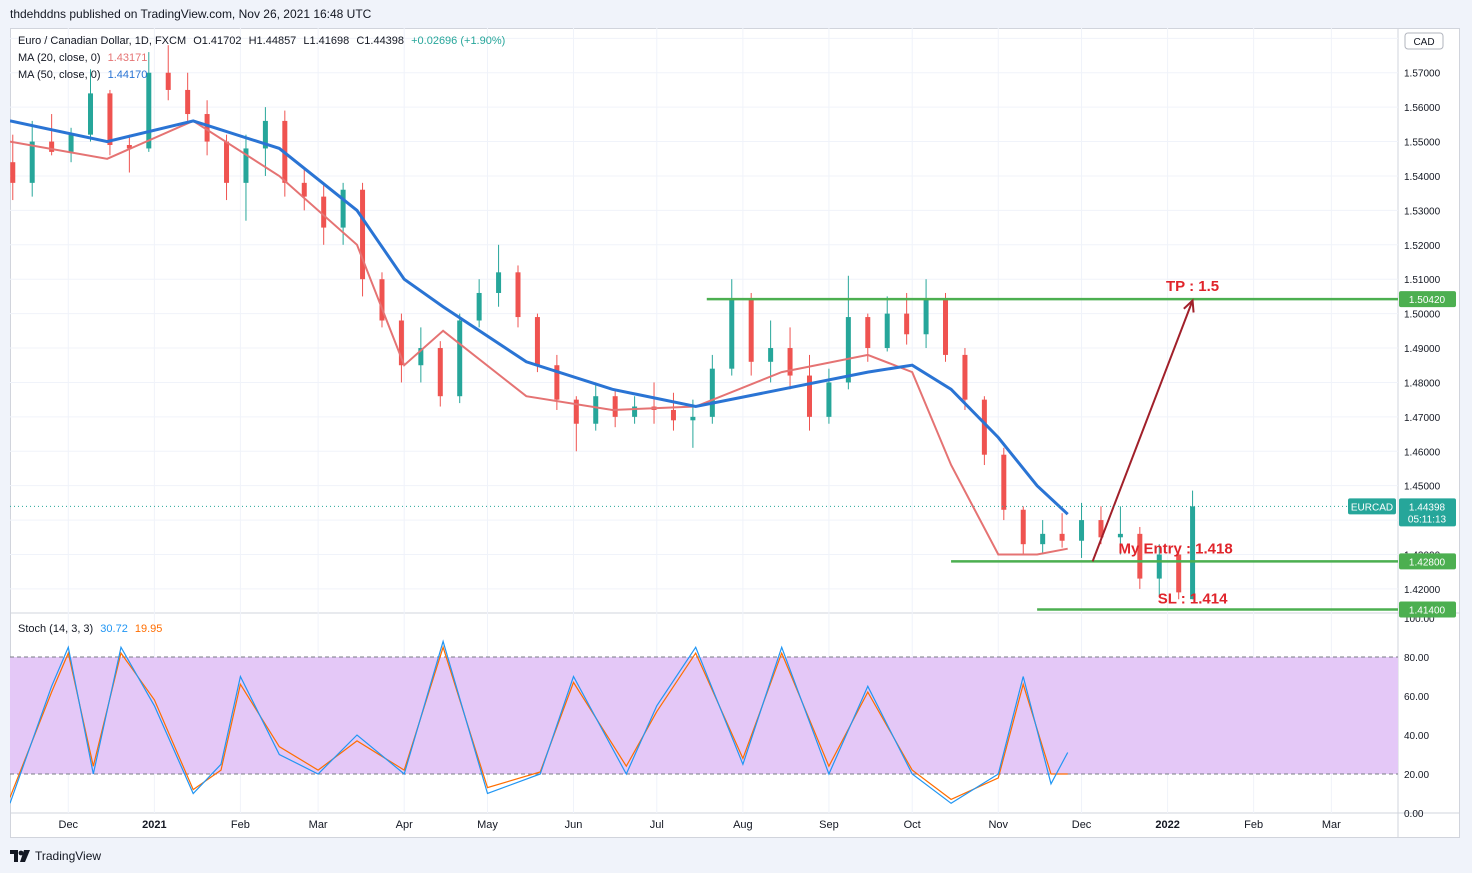  I want to click on ma50-label: MA (50, close, 0), so click(59, 75).